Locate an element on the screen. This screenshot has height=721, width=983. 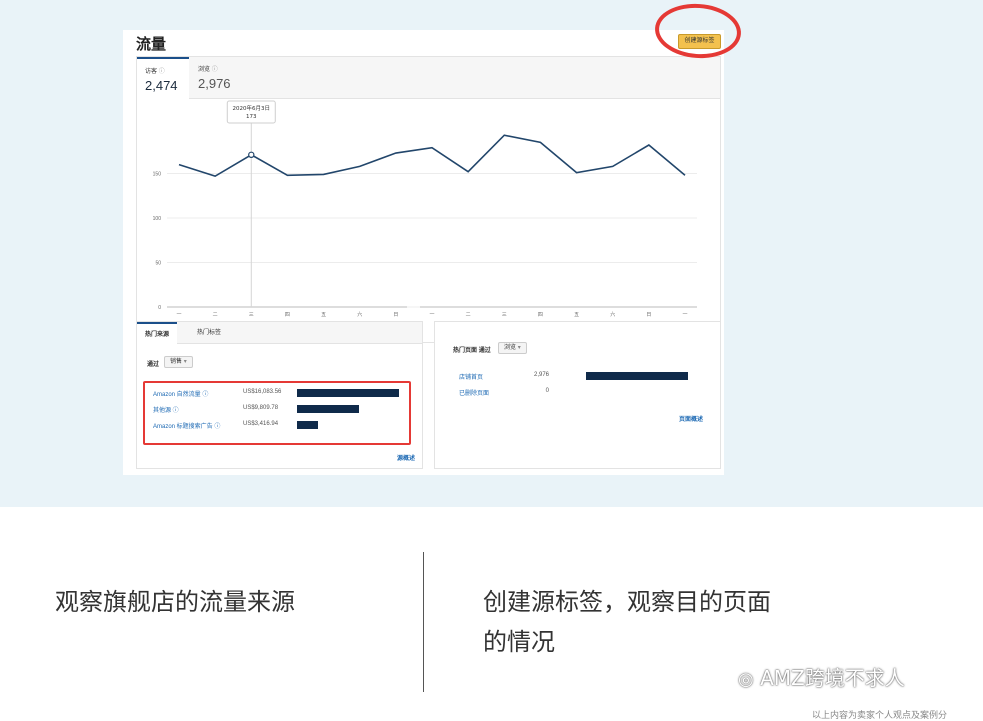
tab-views: 浏览 ⓘ 2,976 is located at coordinates (216, 78).